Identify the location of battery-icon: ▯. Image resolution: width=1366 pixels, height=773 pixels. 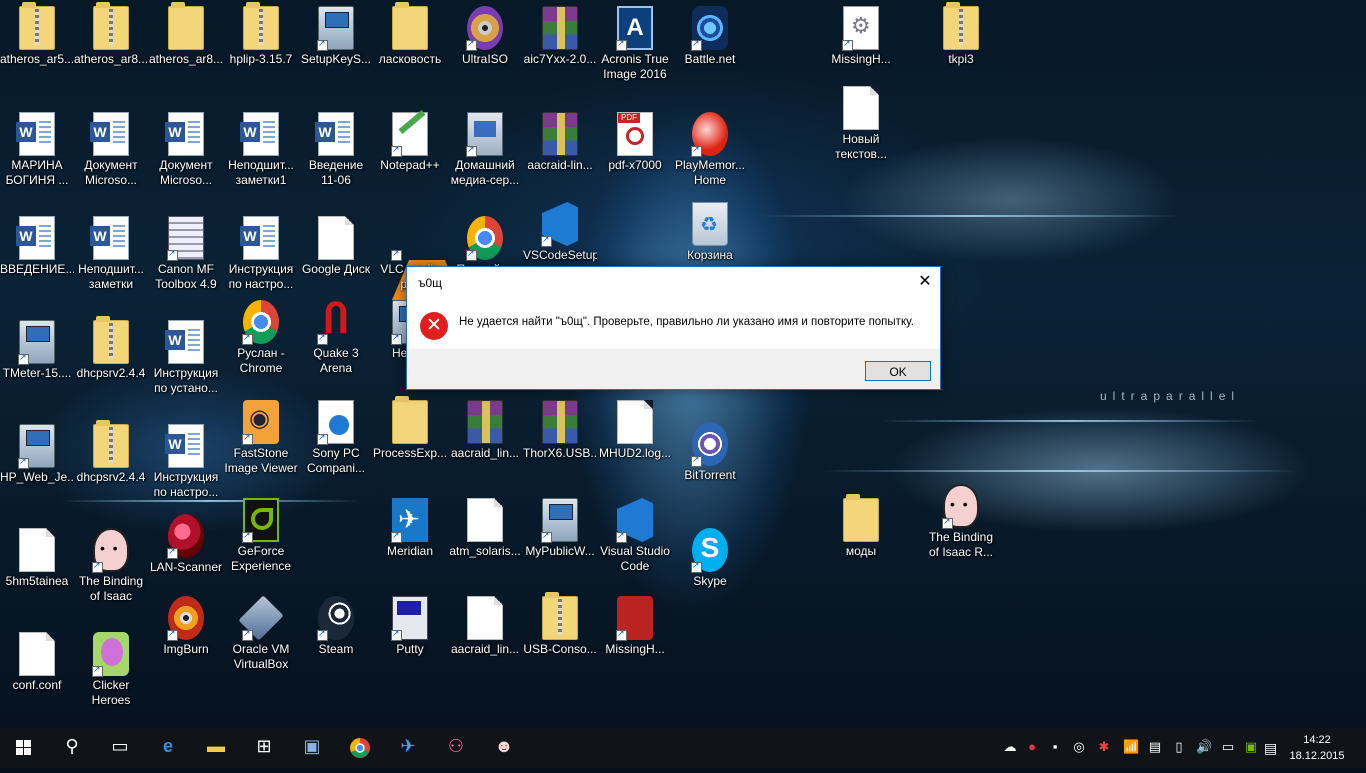
(1179, 747).